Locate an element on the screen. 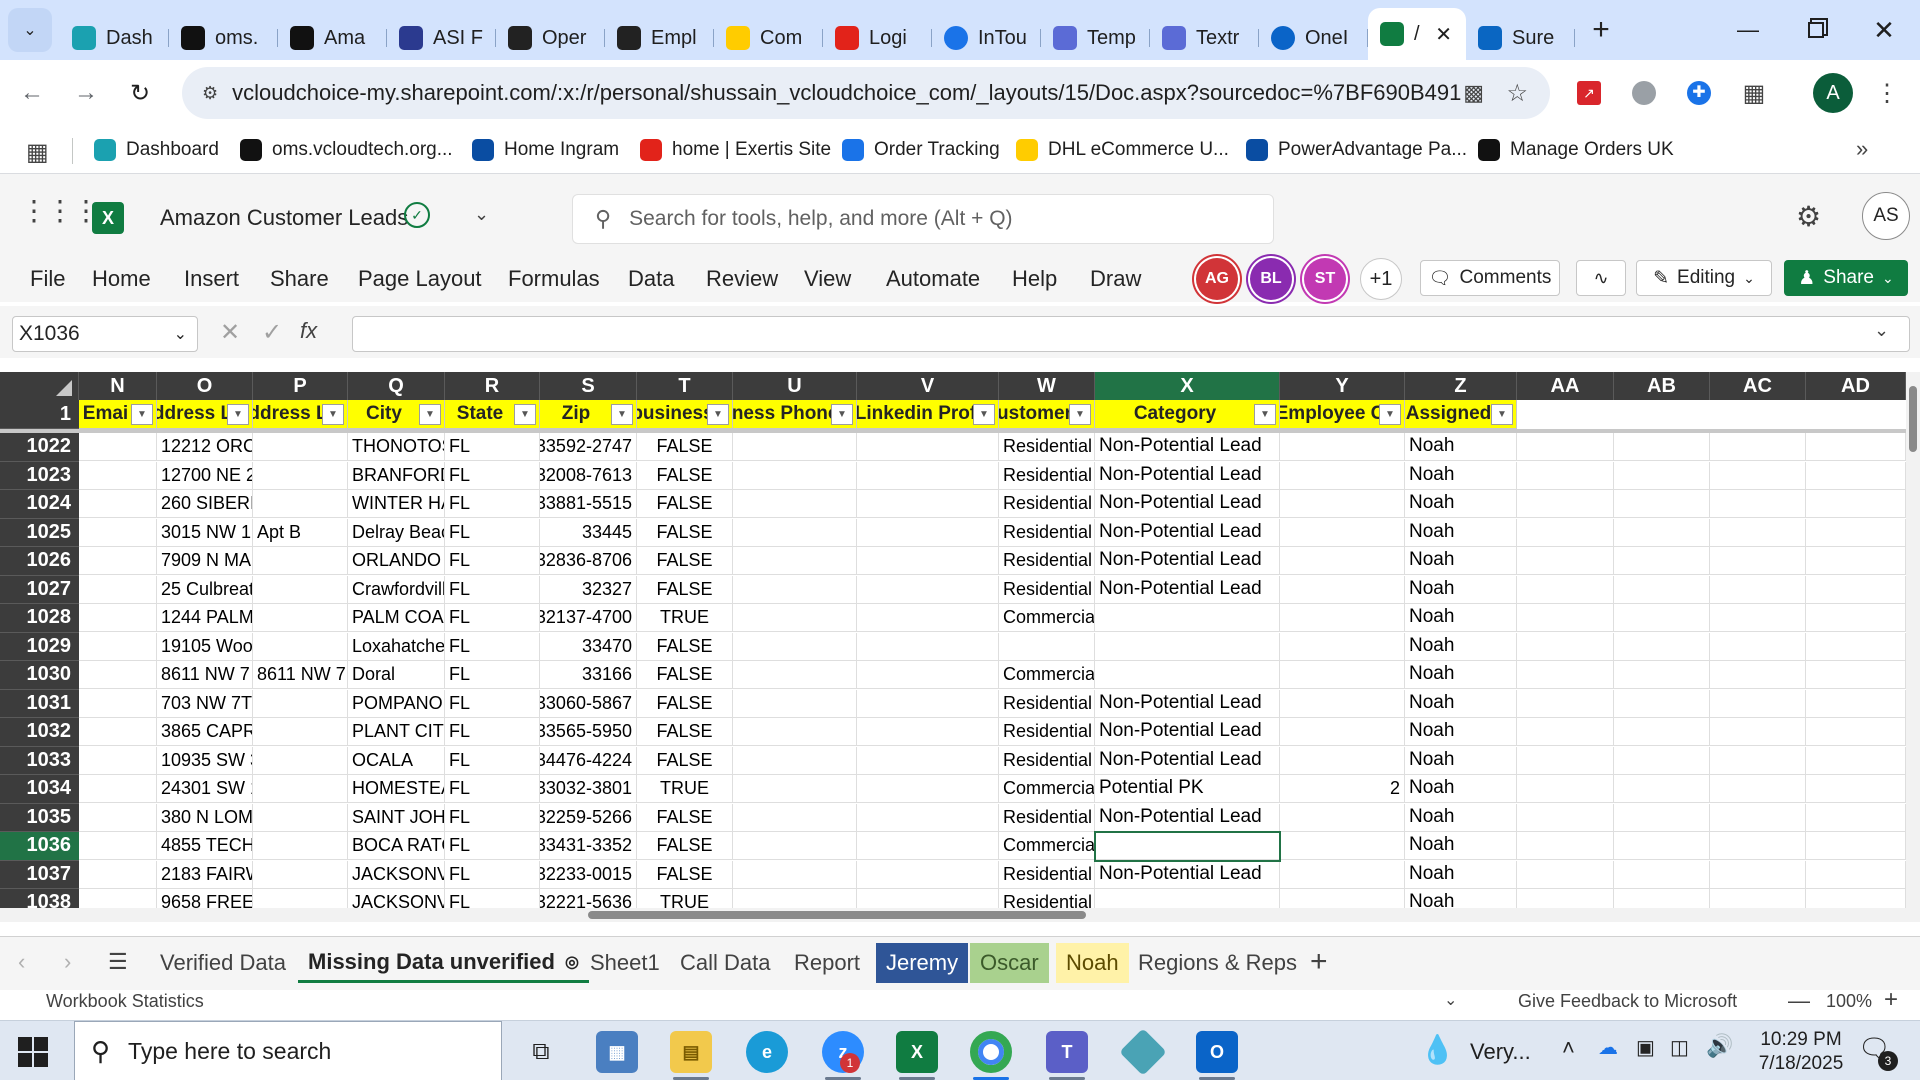  column-header: U is located at coordinates (795, 386).